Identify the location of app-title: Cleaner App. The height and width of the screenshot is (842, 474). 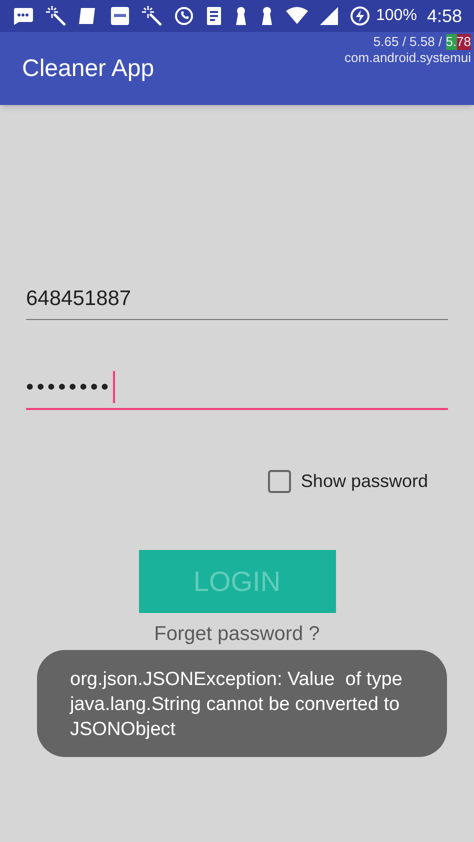
(88, 69).